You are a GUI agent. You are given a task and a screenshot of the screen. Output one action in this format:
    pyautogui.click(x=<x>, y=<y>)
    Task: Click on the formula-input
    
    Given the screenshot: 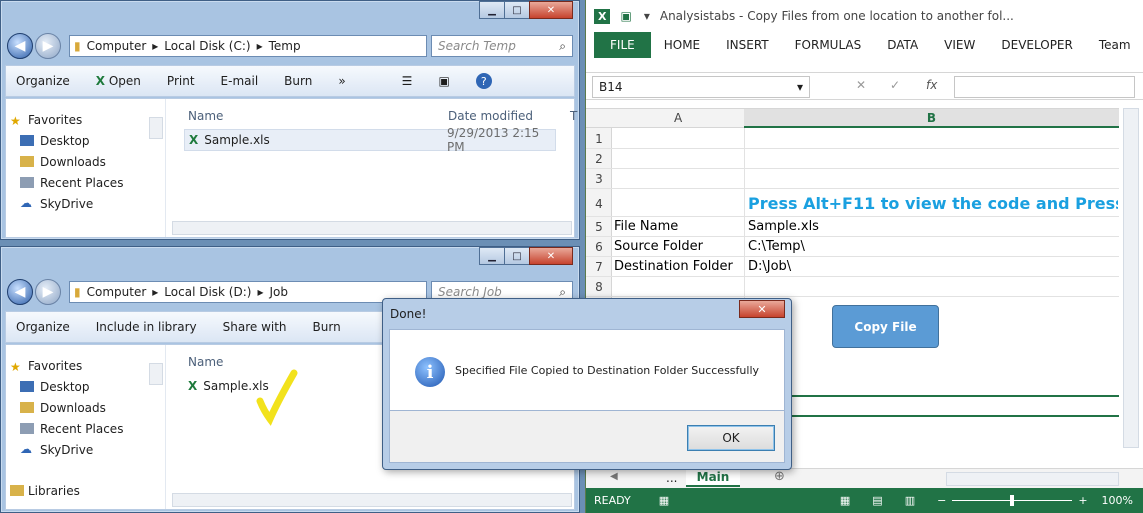 What is the action you would take?
    pyautogui.click(x=1044, y=87)
    